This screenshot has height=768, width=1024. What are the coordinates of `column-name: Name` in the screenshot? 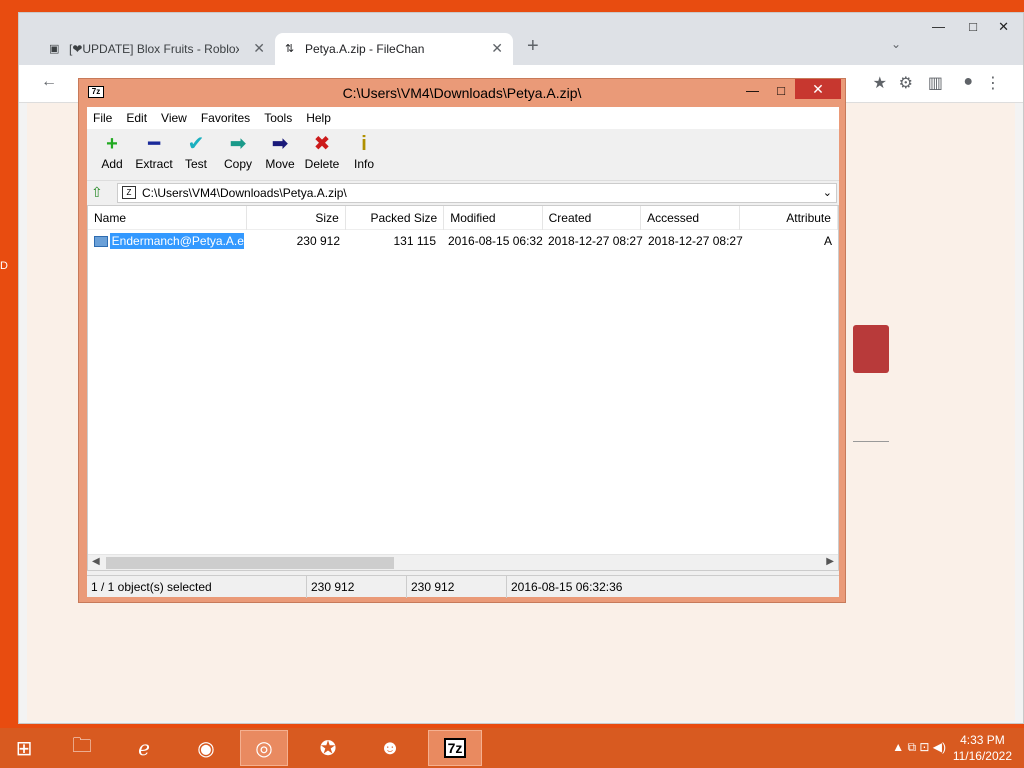 It's located at (168, 218).